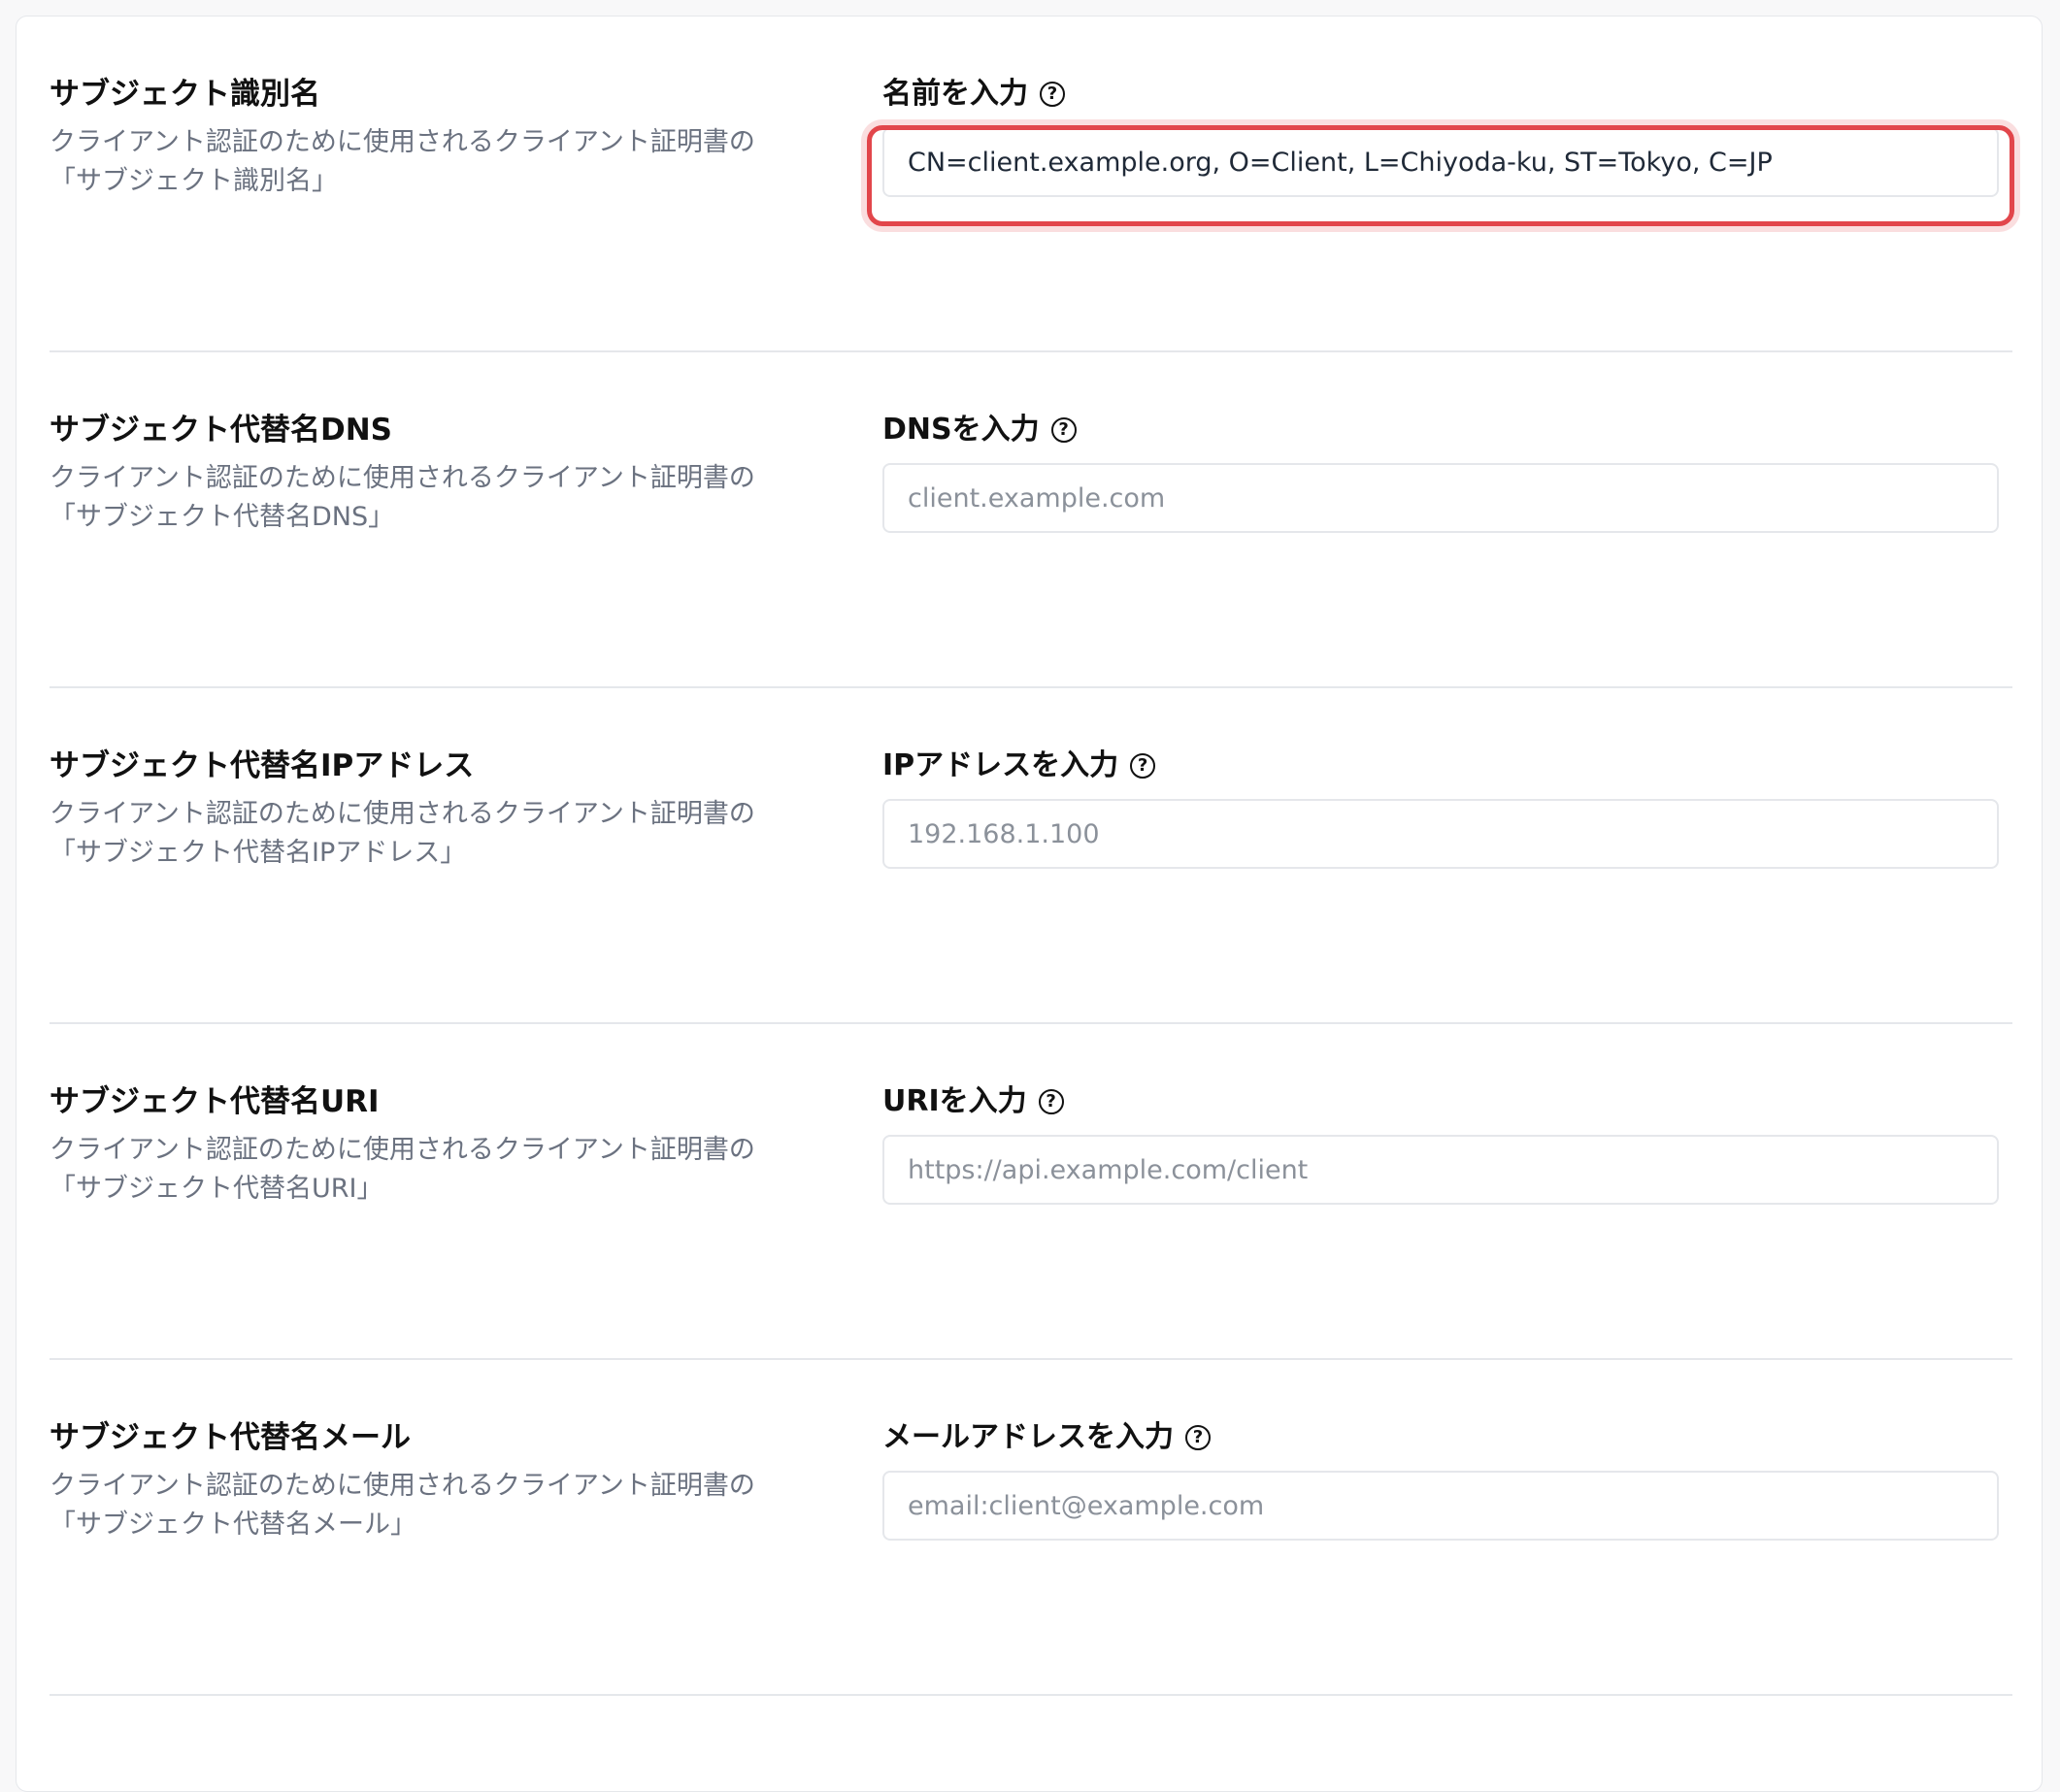 The height and width of the screenshot is (1792, 2060). I want to click on row-input-column: URIを入力 ?, so click(1440, 1144).